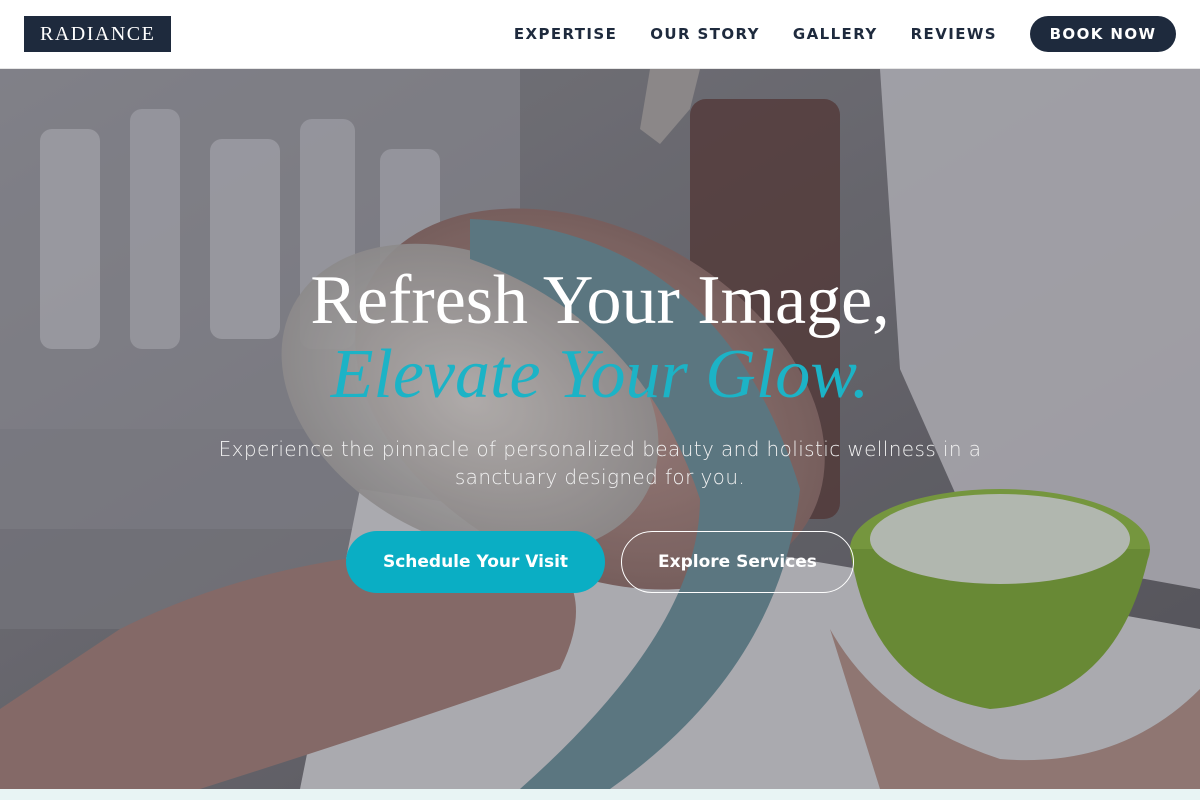 The height and width of the screenshot is (800, 1200). What do you see at coordinates (565, 34) in the screenshot?
I see `nav-link-expertise: EXPERTISE` at bounding box center [565, 34].